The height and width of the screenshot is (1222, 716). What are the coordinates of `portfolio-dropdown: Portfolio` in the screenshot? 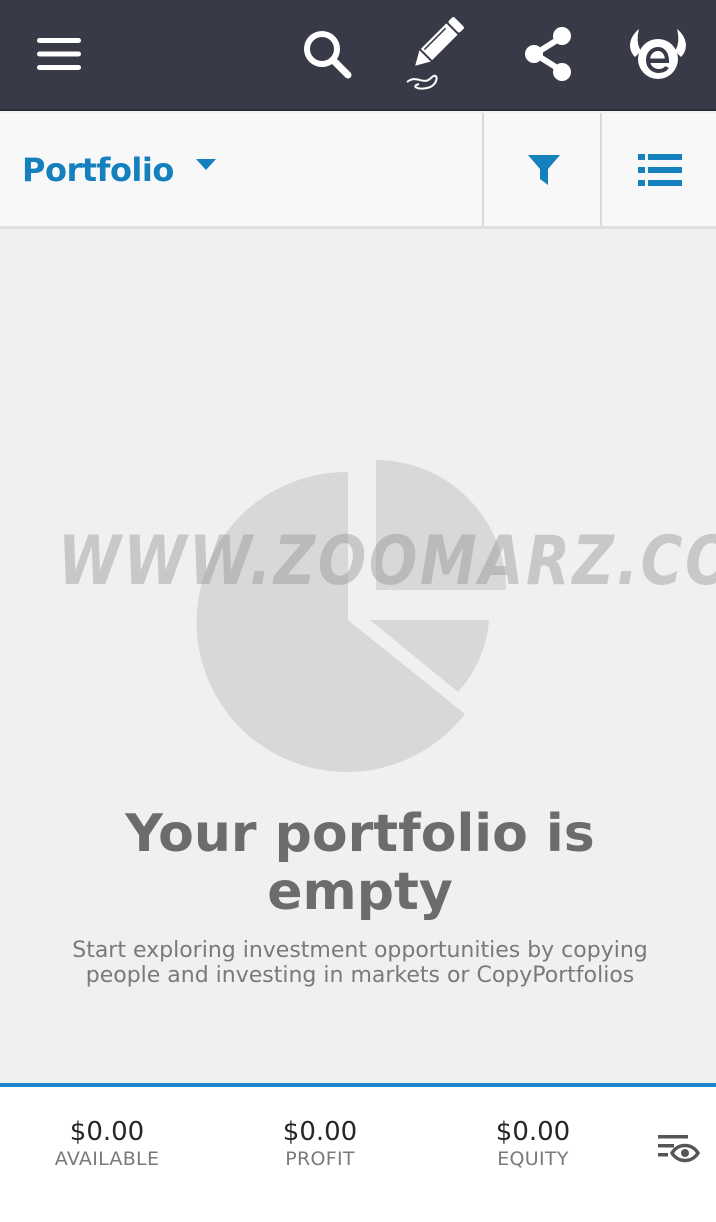 It's located at (119, 170).